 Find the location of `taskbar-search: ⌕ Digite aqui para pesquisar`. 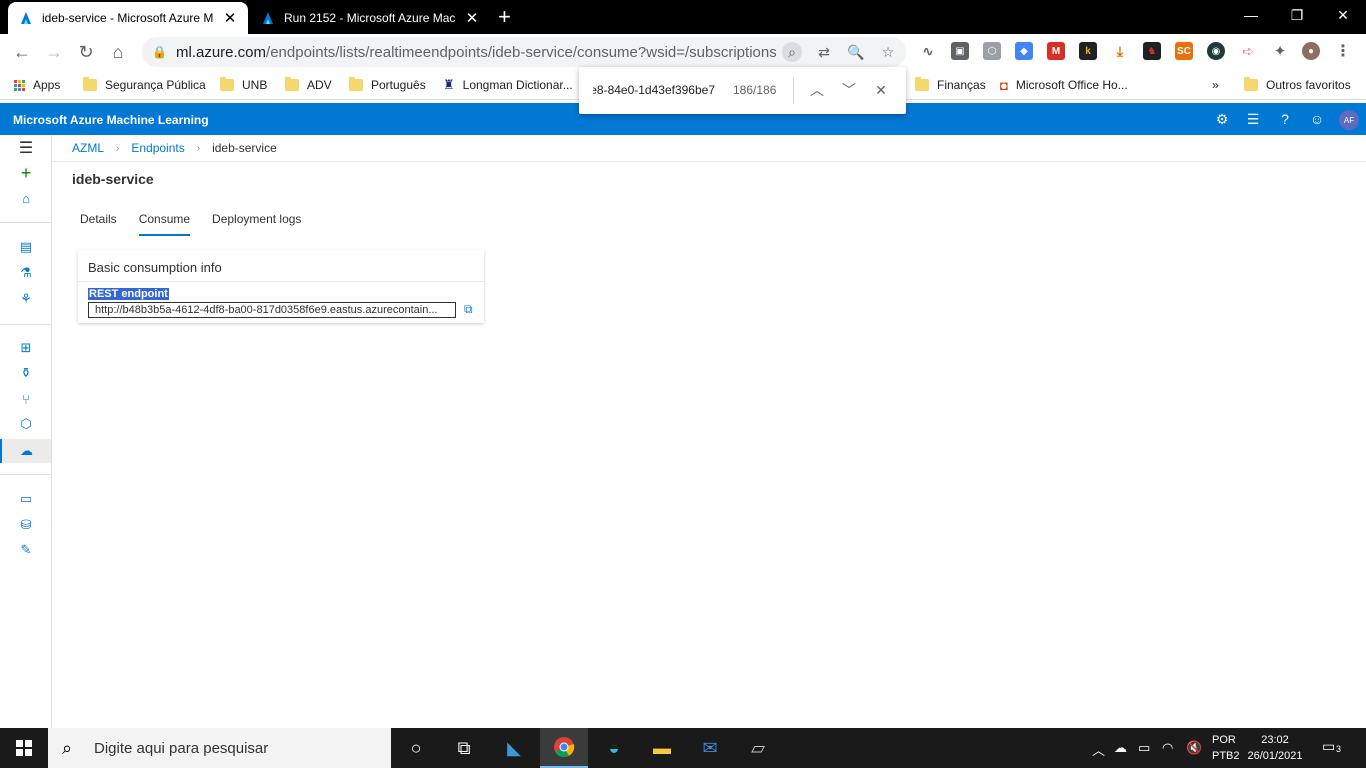

taskbar-search: ⌕ Digite aqui para pesquisar is located at coordinates (219, 748).